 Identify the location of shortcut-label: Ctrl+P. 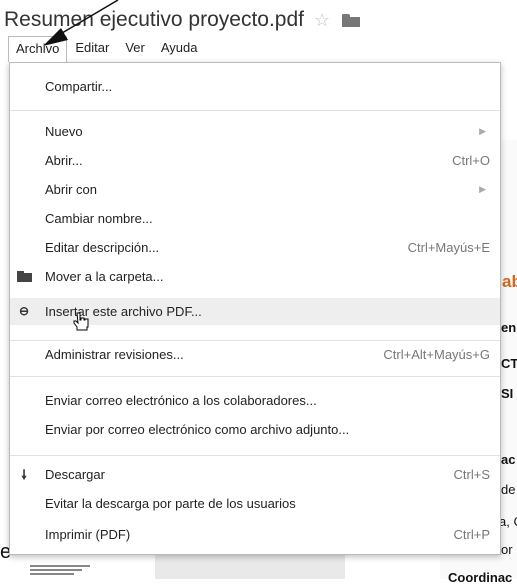
(471, 534).